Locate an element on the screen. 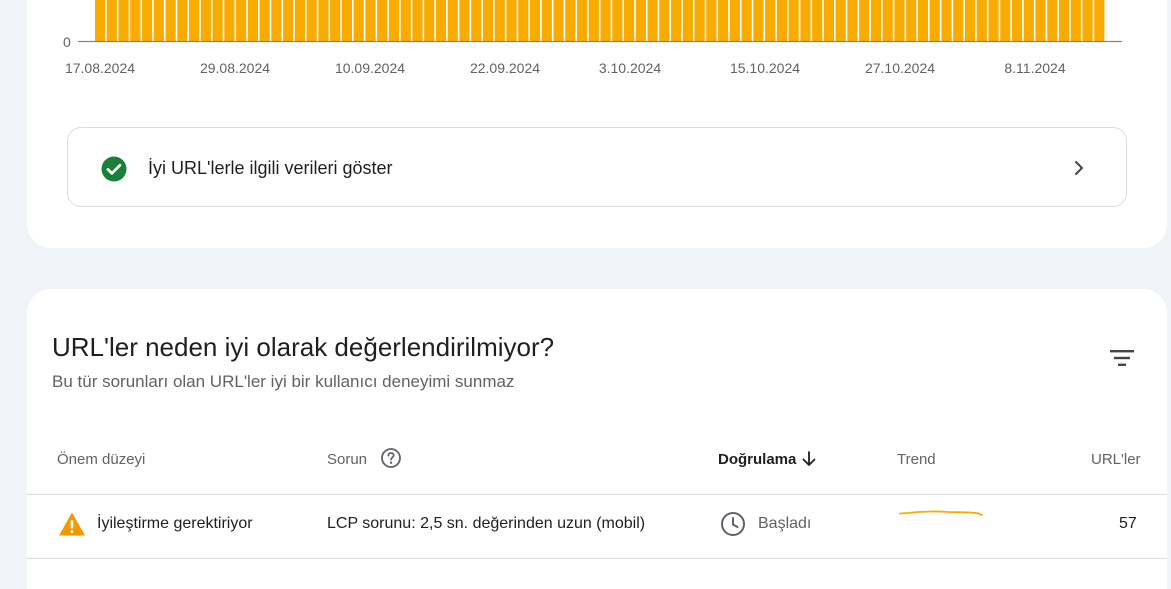 The width and height of the screenshot is (1171, 589). filter-icon is located at coordinates (1122, 358).